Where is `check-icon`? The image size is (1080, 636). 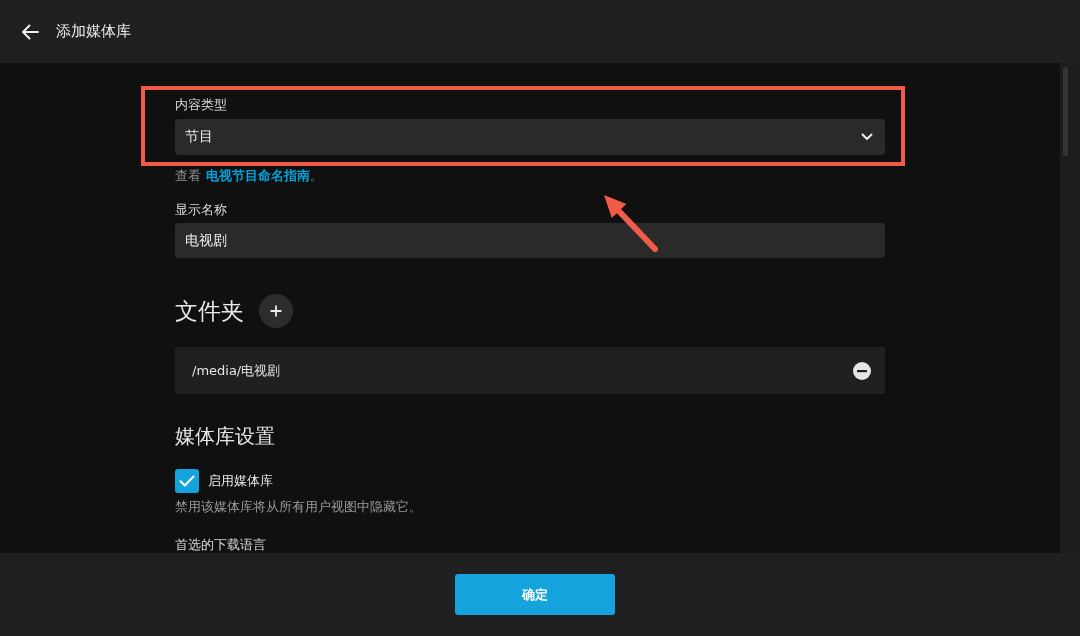 check-icon is located at coordinates (187, 481).